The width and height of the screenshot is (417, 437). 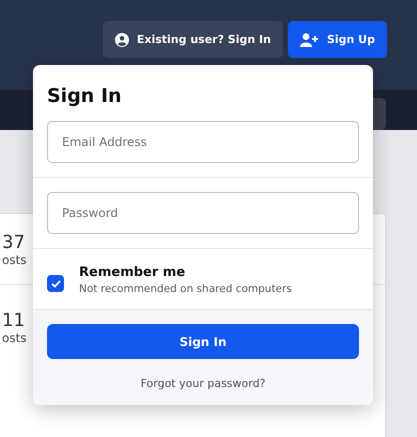 I want to click on password-field: Password, so click(x=203, y=213).